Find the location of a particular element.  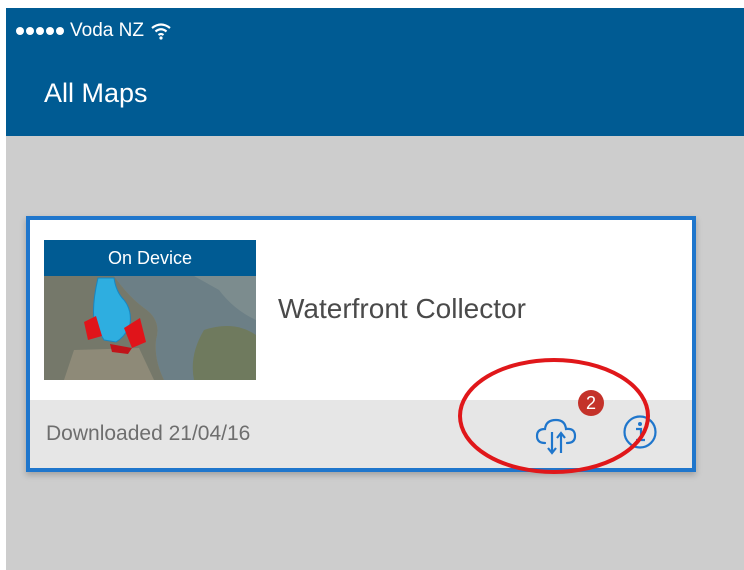

wifi-icon is located at coordinates (161, 31).